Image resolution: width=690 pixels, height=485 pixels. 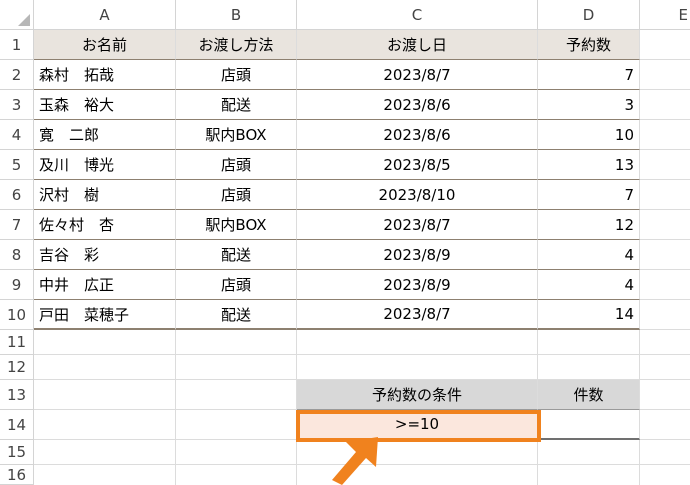 What do you see at coordinates (17, 195) in the screenshot?
I see `row-header-6: 6` at bounding box center [17, 195].